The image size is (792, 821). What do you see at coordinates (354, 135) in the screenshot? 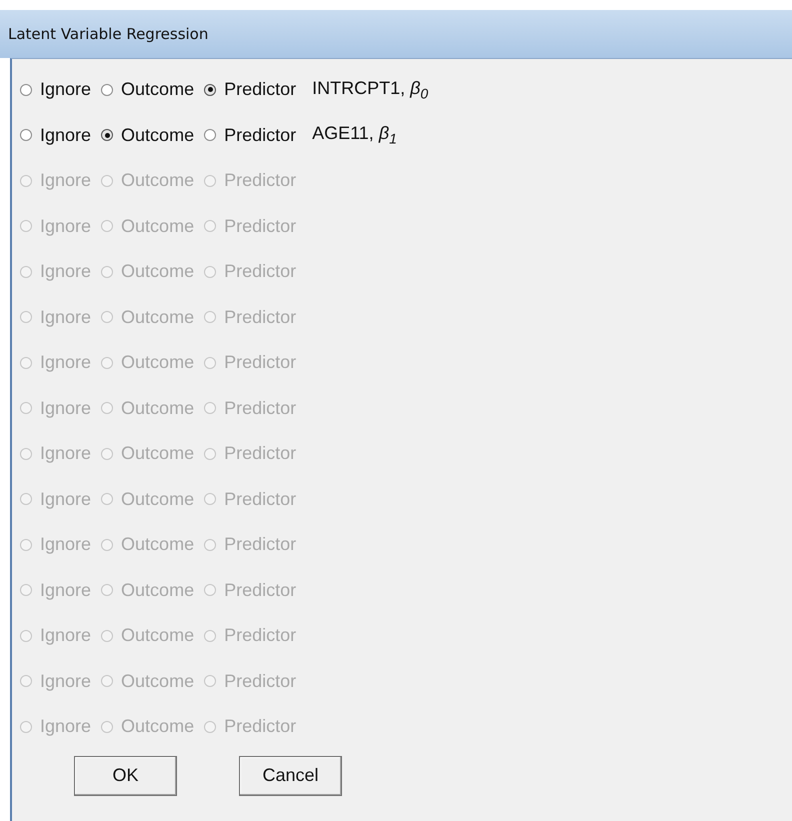
I see `variable-label: AGE11, β$_{1}$` at bounding box center [354, 135].